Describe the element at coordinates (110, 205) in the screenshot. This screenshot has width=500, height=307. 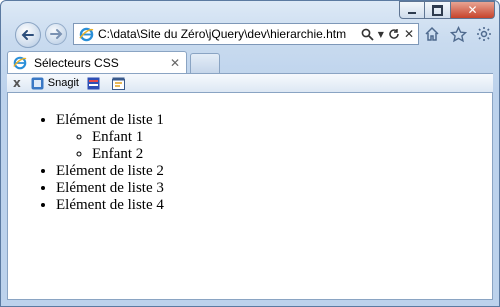
I see `list-item-text: Elément de liste 4` at that location.